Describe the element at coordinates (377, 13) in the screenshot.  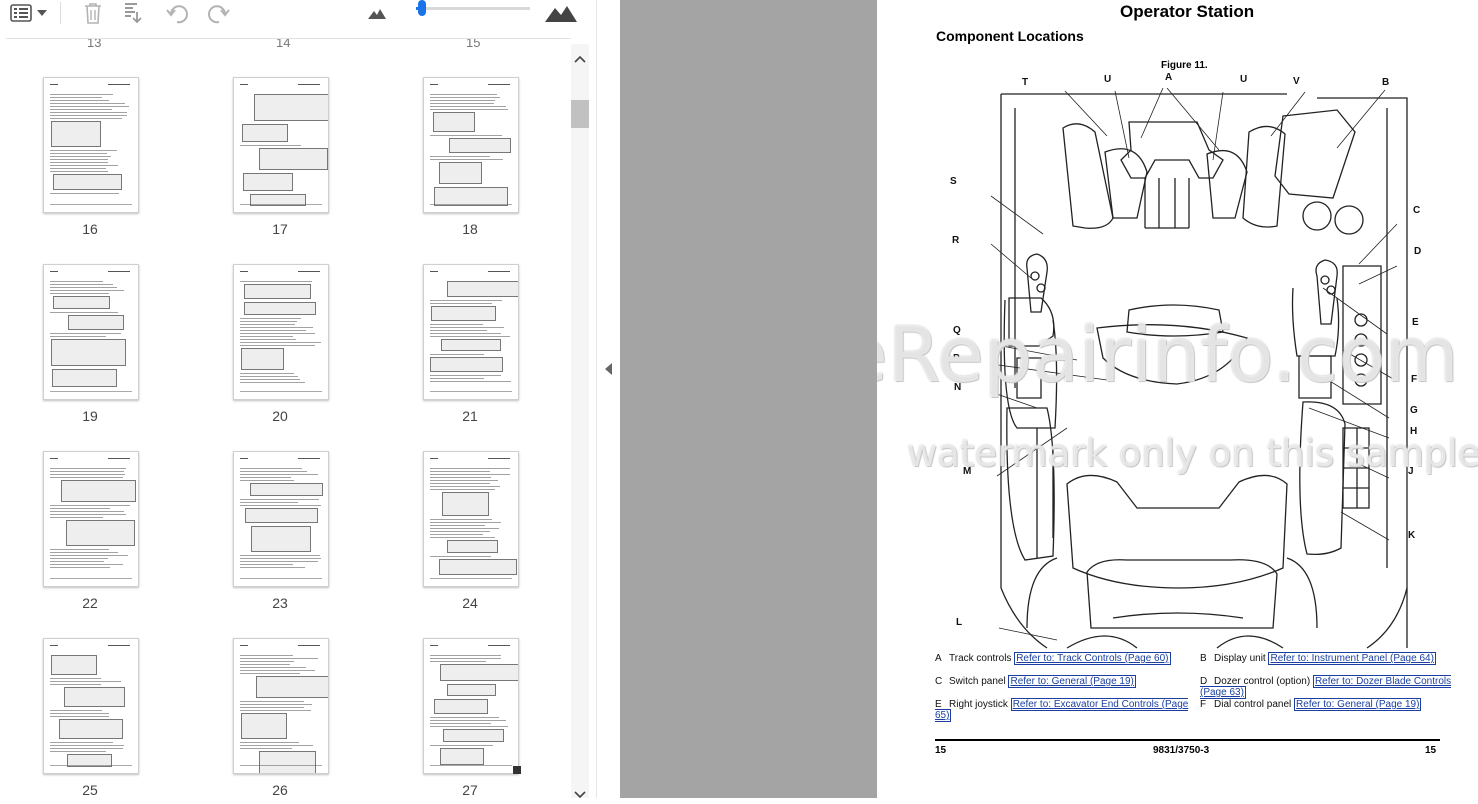
I see `zoom-out-icon` at that location.